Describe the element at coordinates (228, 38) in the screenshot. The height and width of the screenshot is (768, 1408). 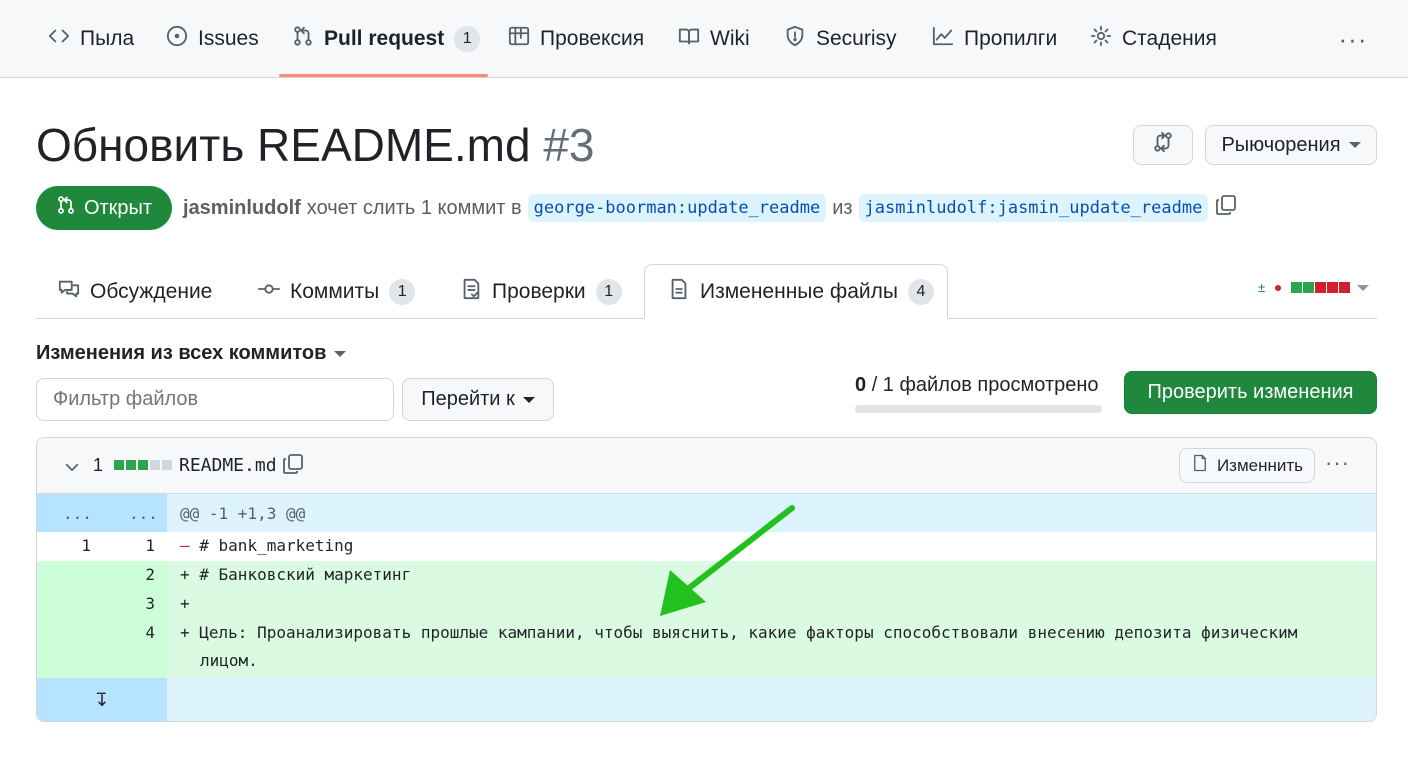
I see `nav-issues-label: Issues` at that location.